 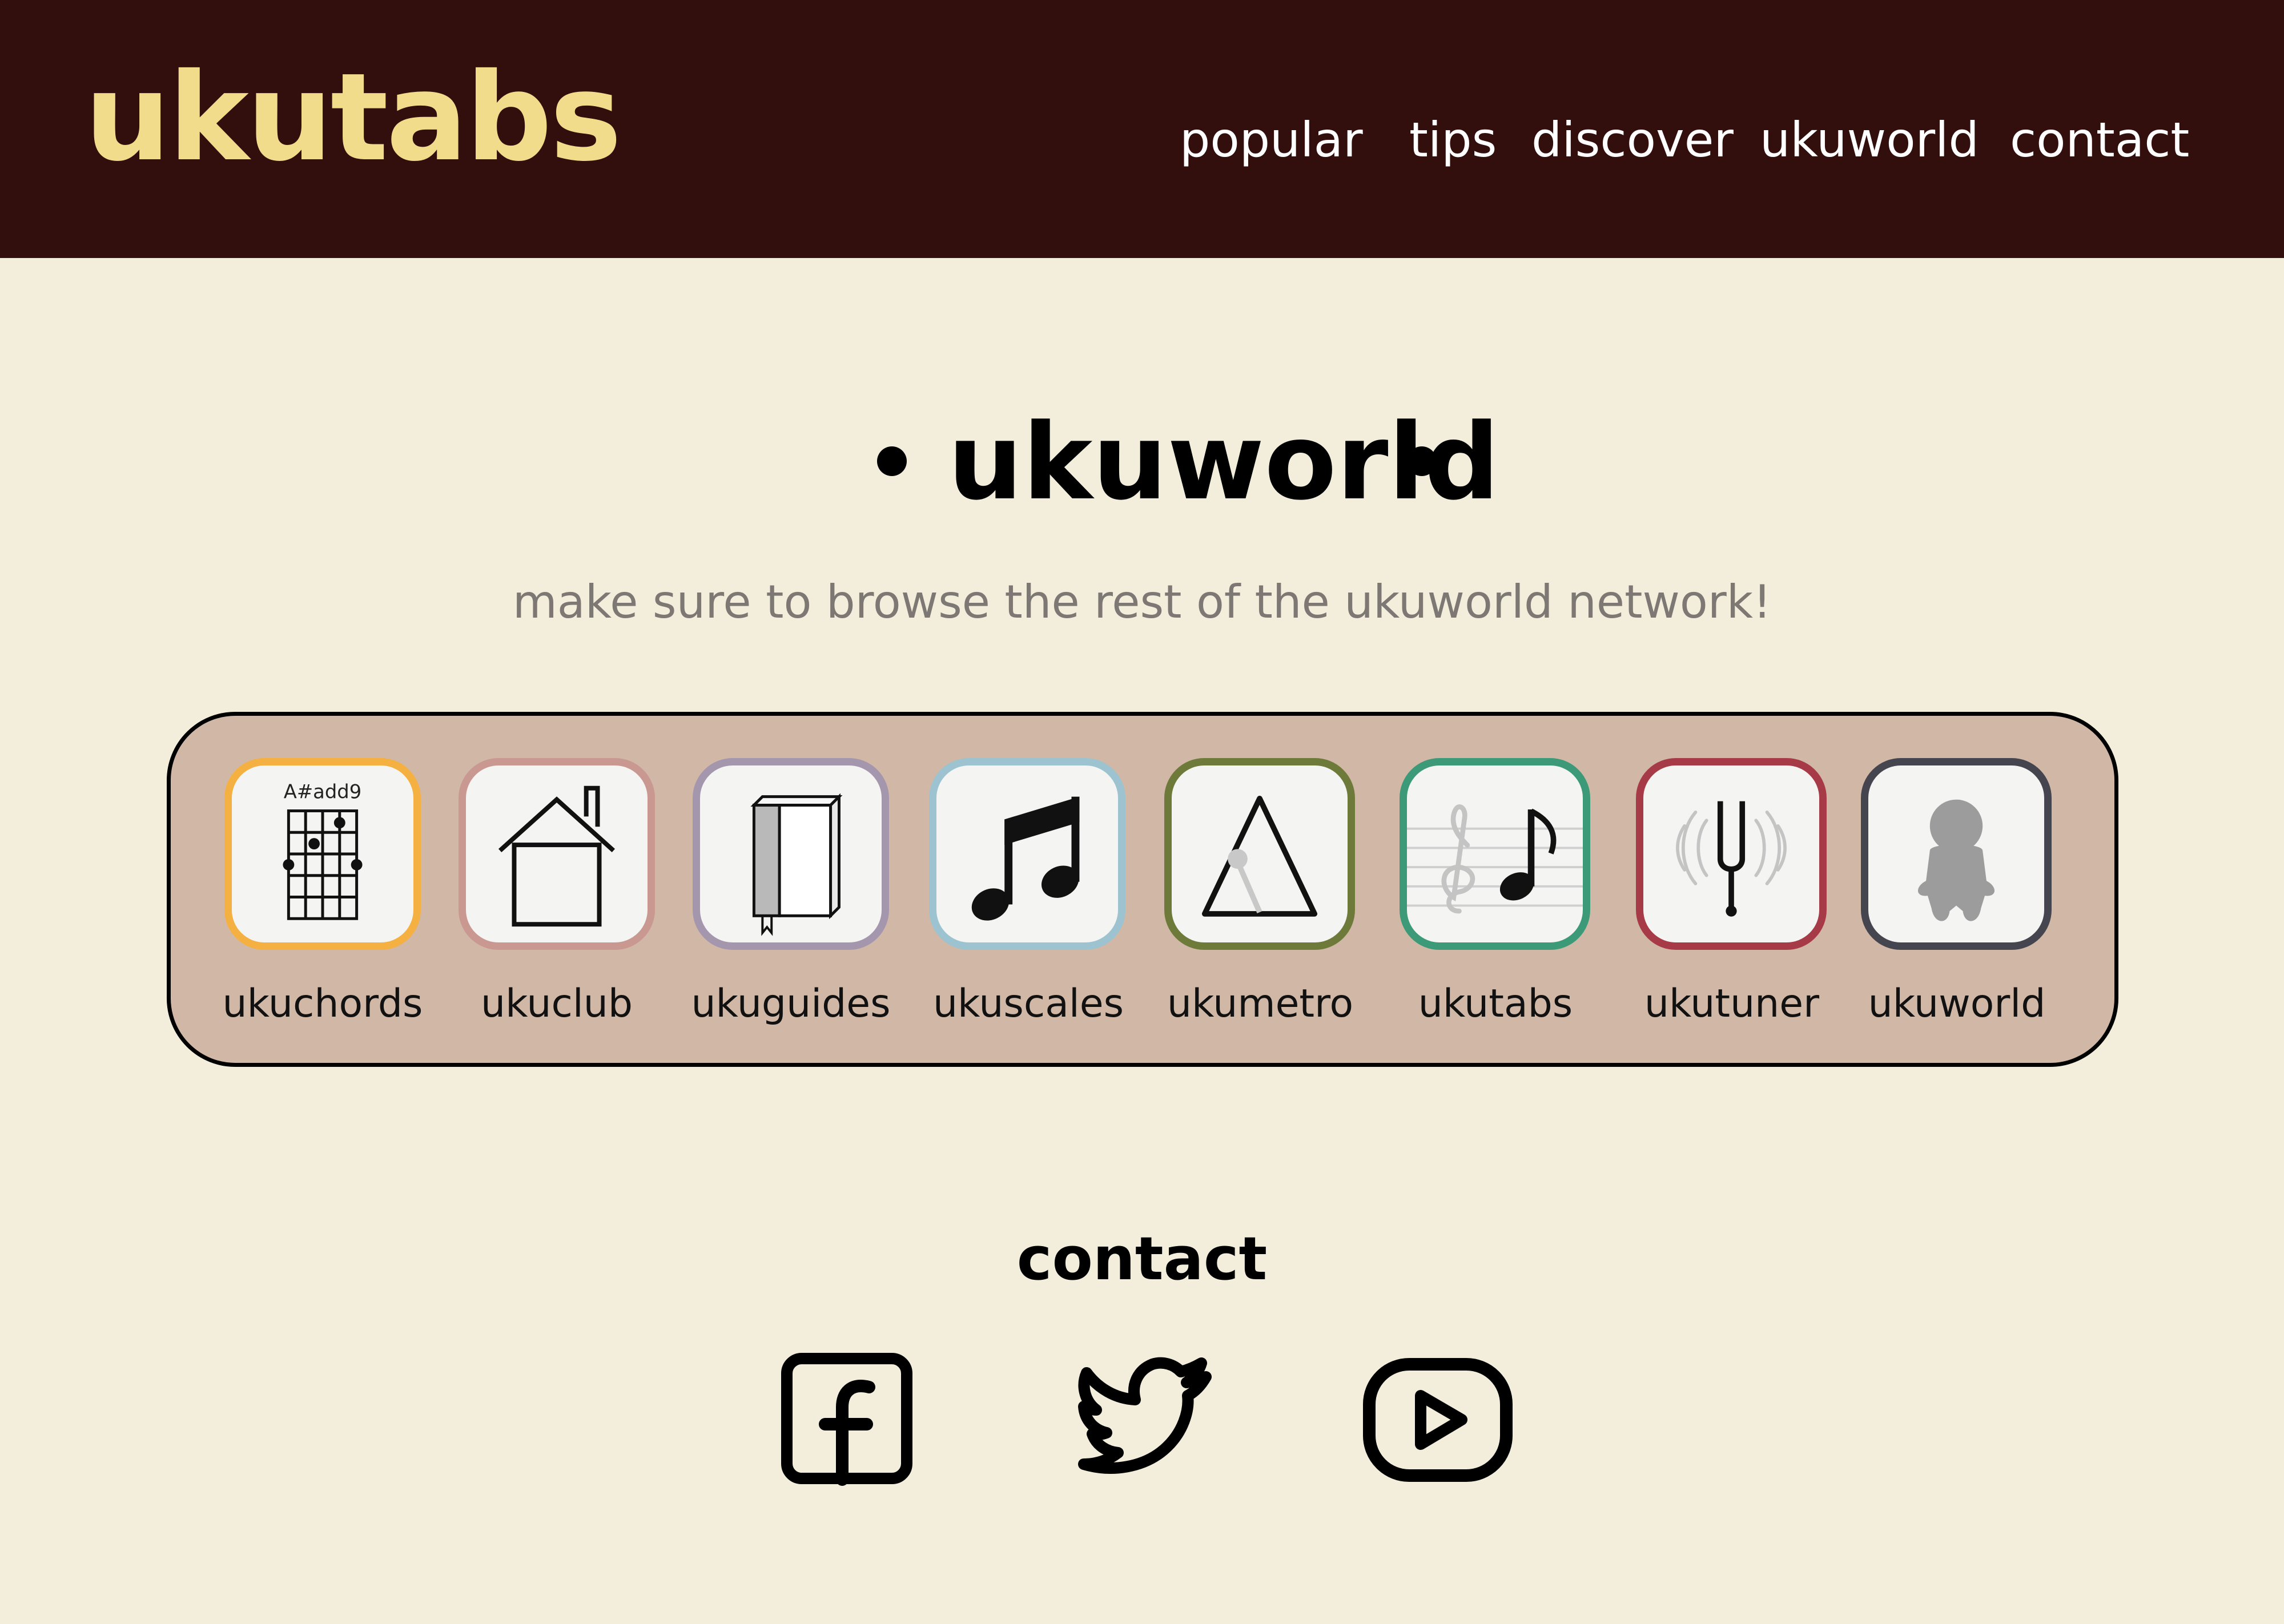 I want to click on app-tile-ukuclub, so click(x=557, y=854).